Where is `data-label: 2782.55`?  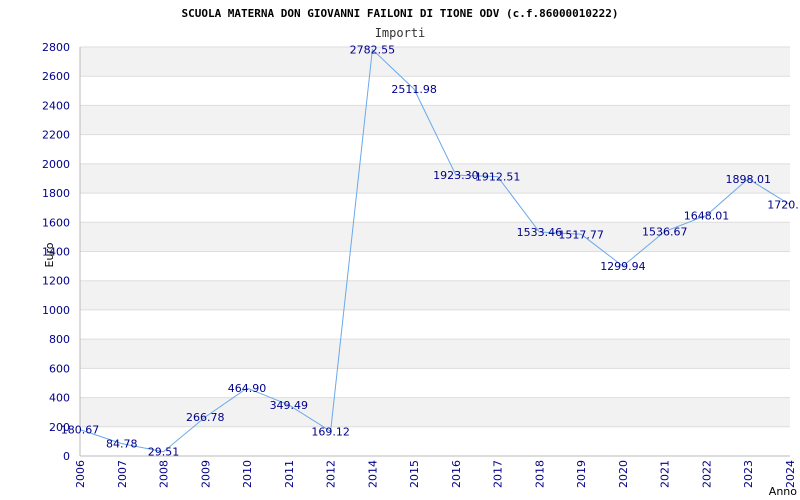
data-label: 2782.55 is located at coordinates (373, 50).